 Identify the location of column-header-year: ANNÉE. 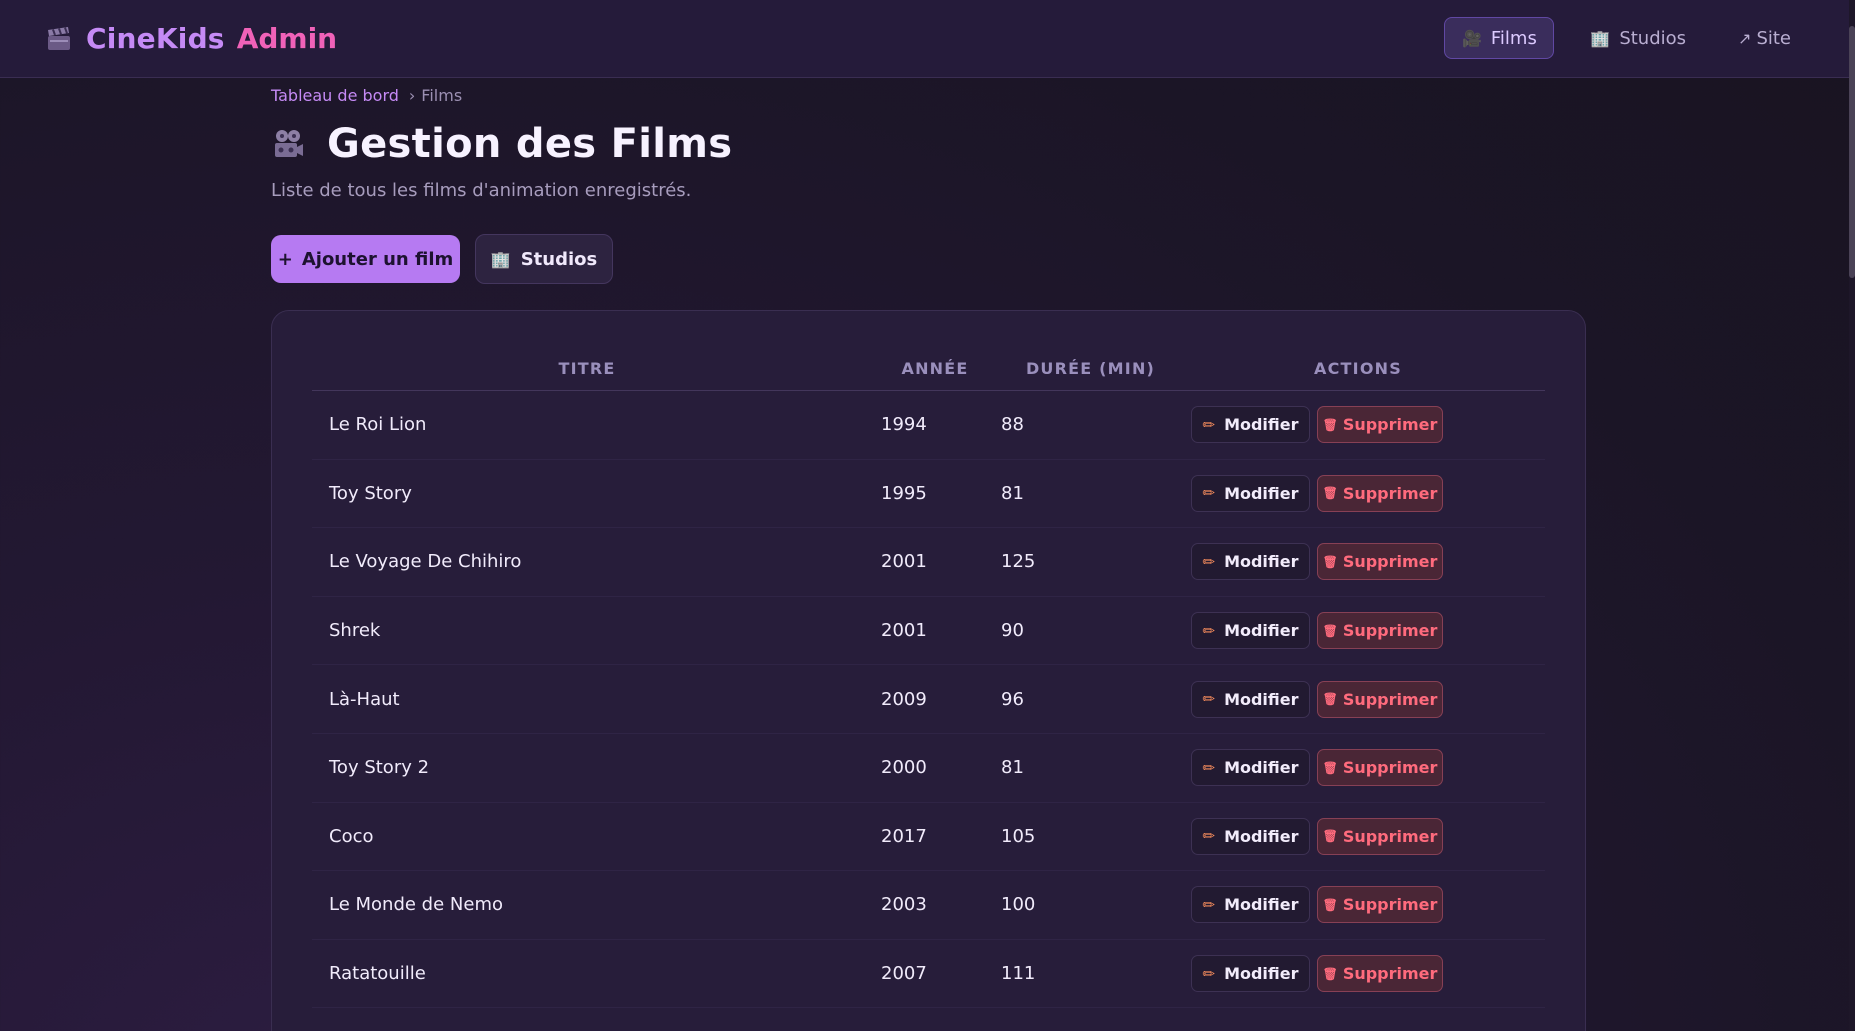
(935, 368).